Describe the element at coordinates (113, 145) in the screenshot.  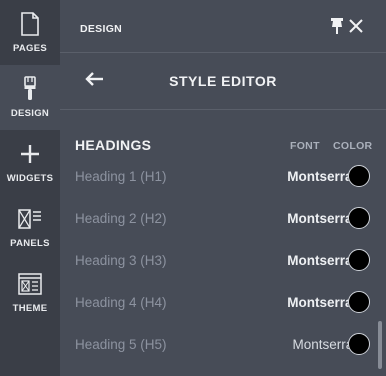
I see `headings-section-title: HEADINGS` at that location.